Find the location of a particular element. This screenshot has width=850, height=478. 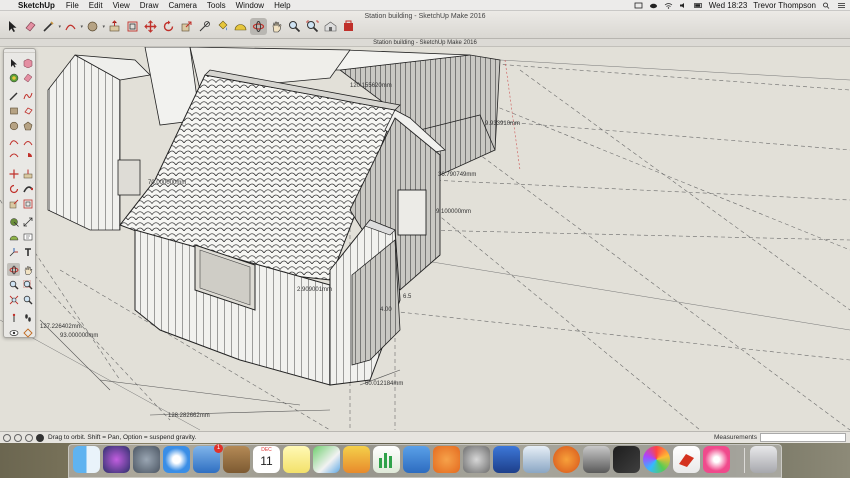

dock-stickies-icon is located at coordinates (356, 459).